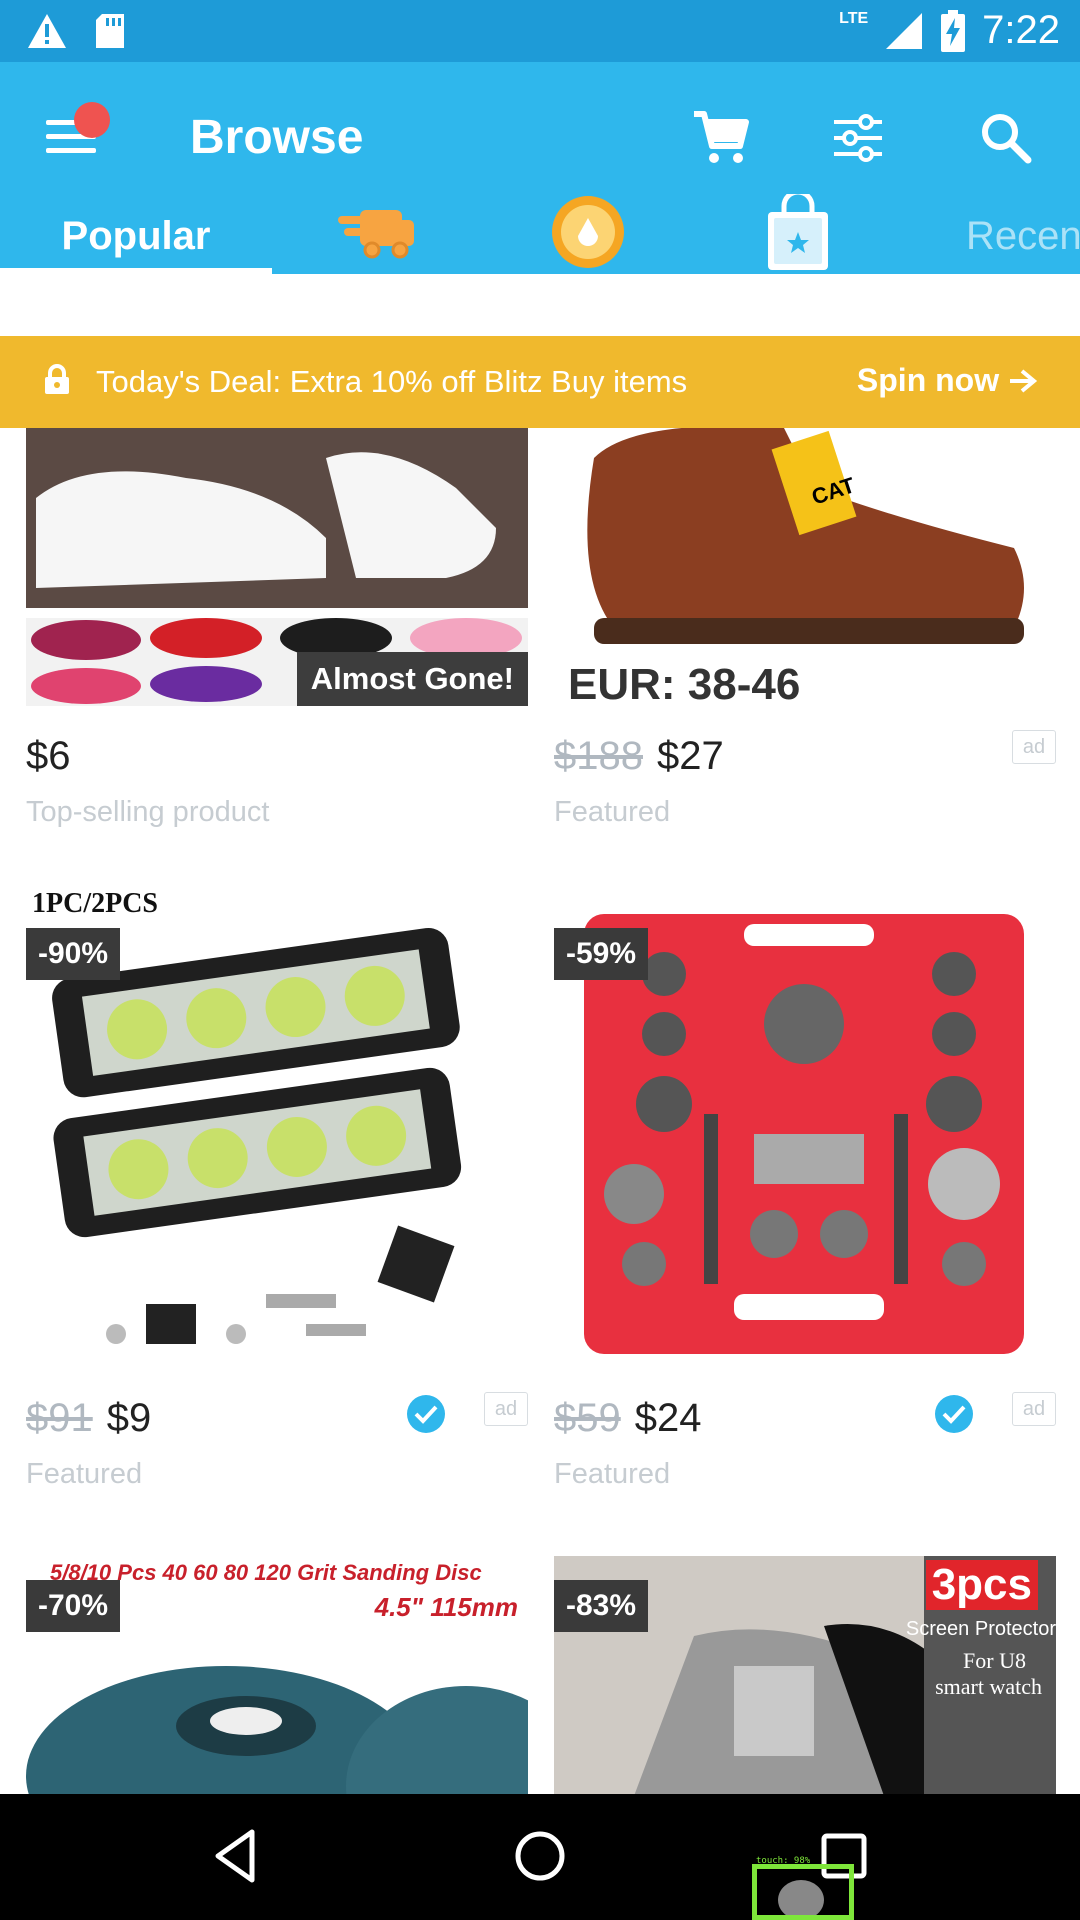  I want to click on original-price: $59, so click(587, 1418).